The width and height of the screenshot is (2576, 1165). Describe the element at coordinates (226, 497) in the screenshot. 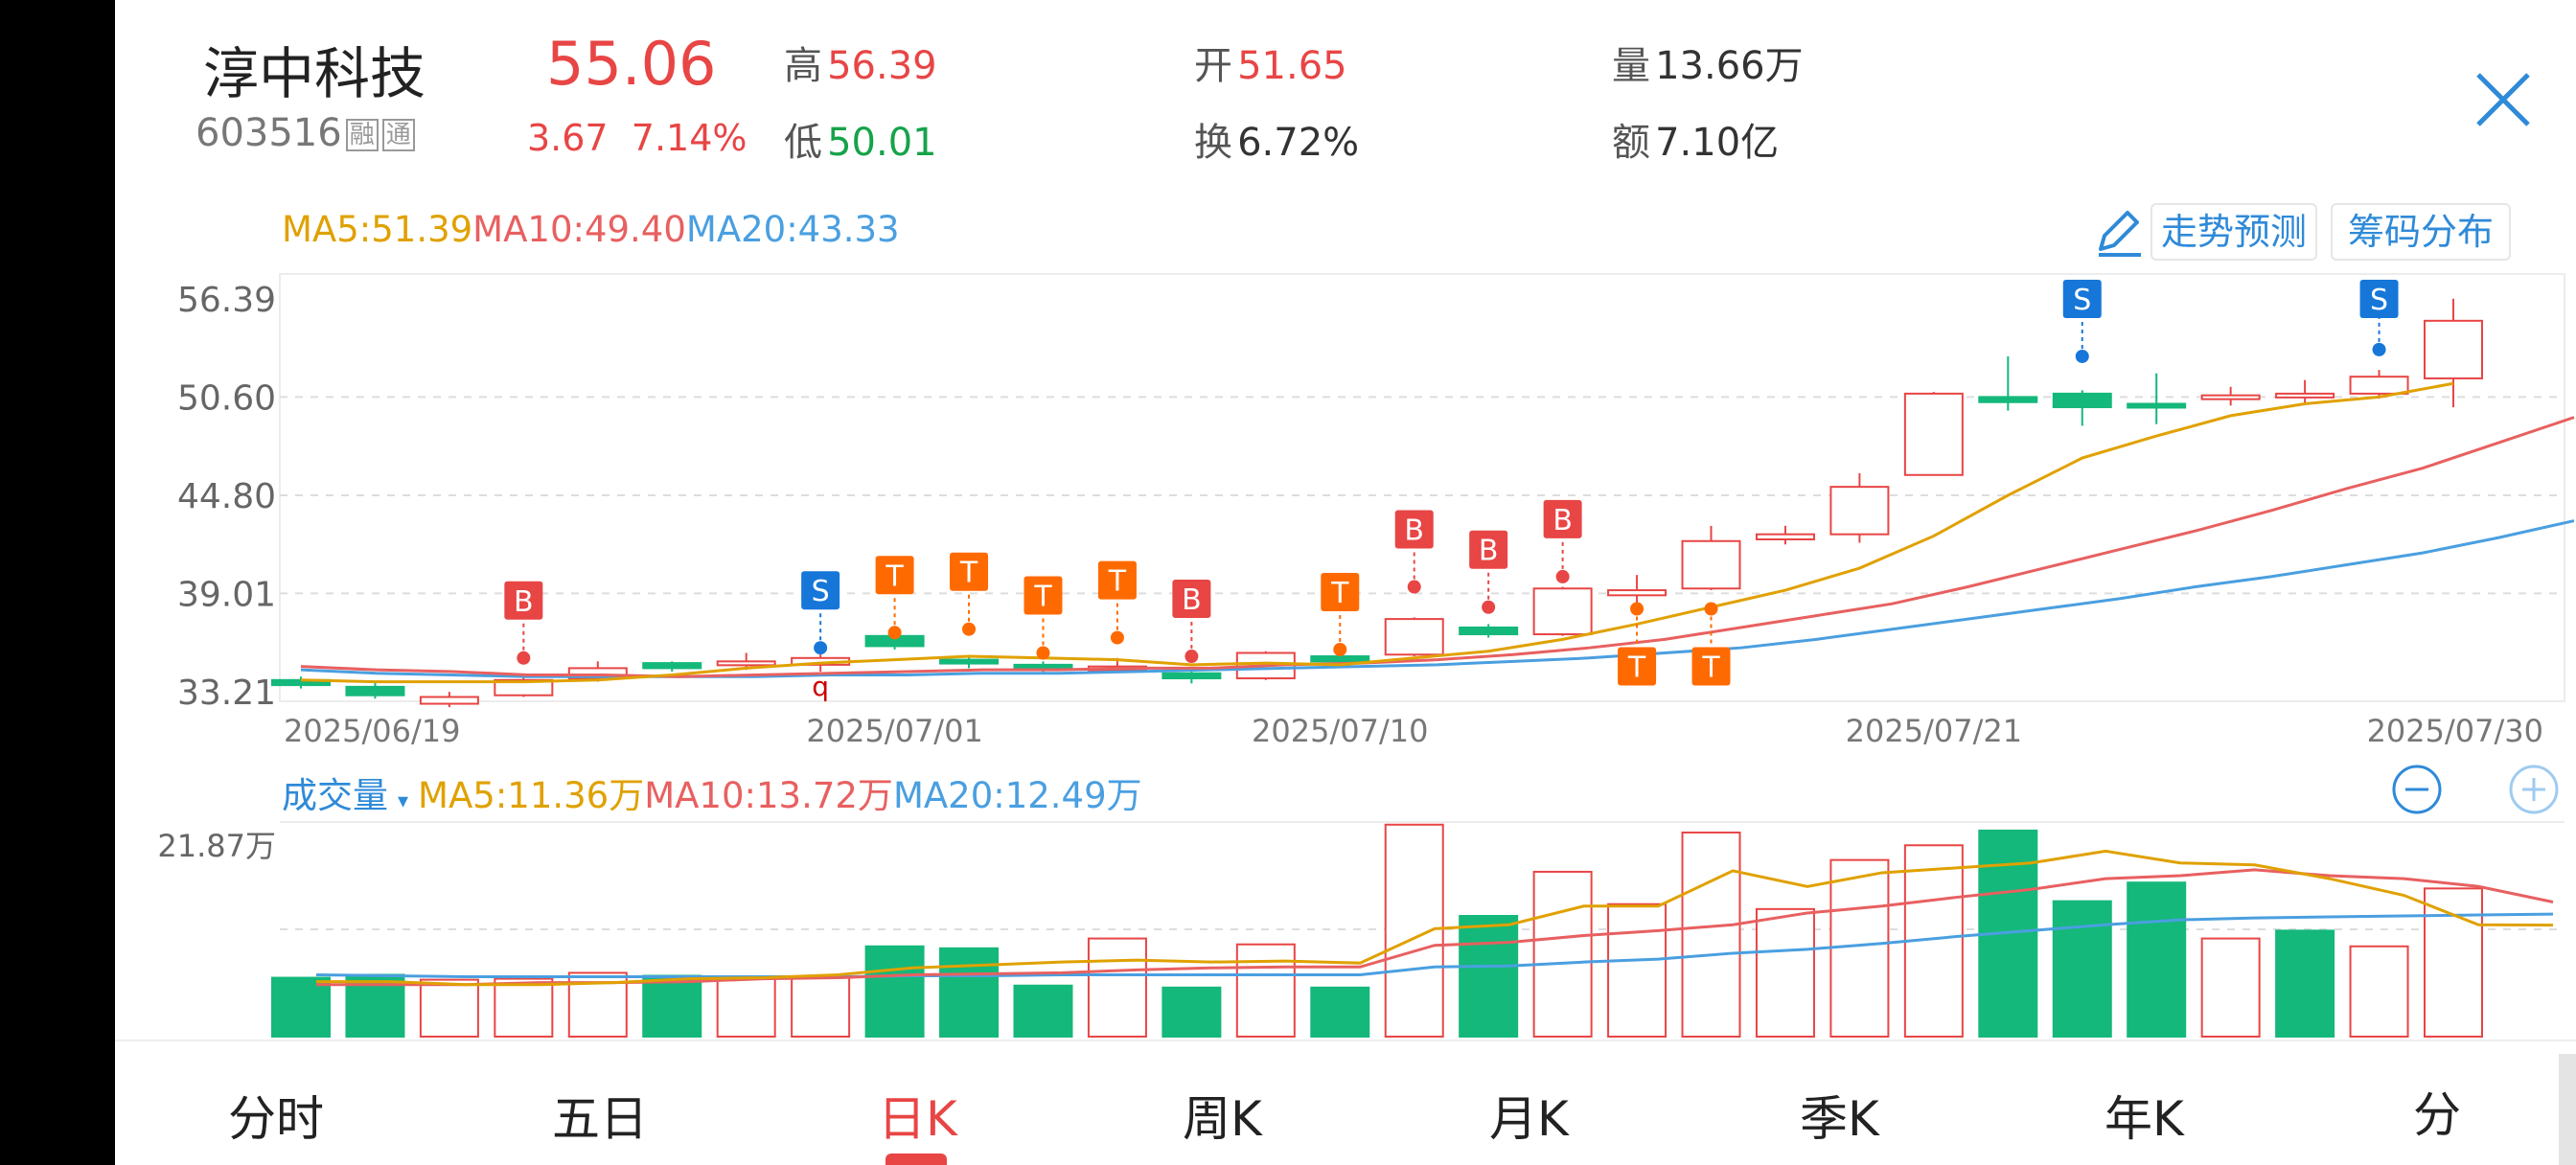

I see `price-tick-label: 44.80` at that location.